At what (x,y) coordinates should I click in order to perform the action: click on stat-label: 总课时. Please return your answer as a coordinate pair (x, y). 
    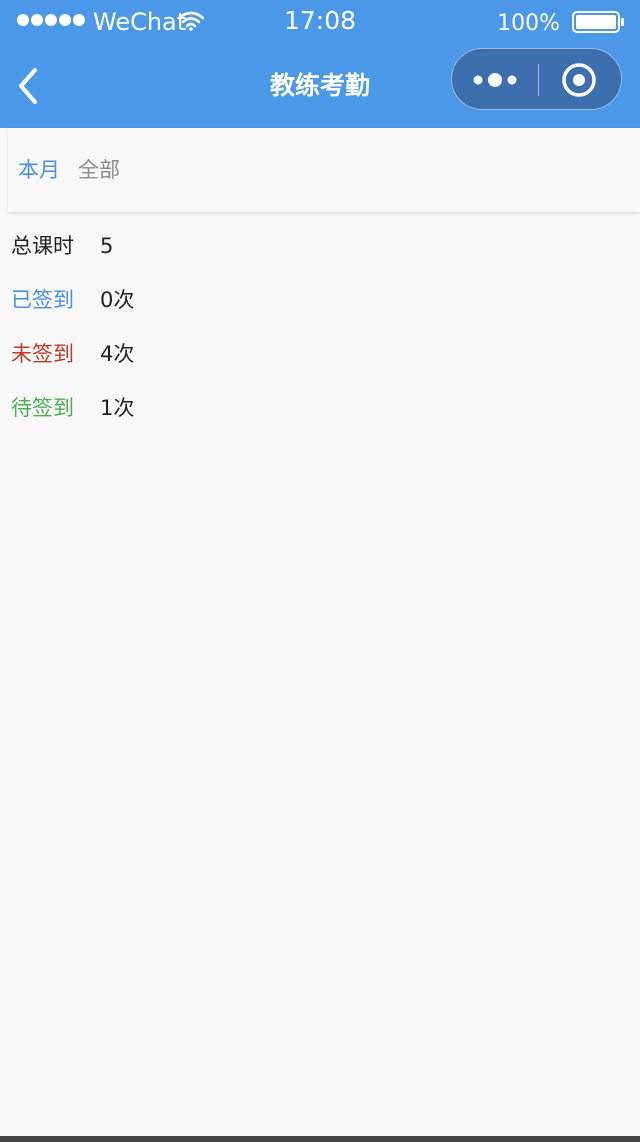
    Looking at the image, I should click on (42, 246).